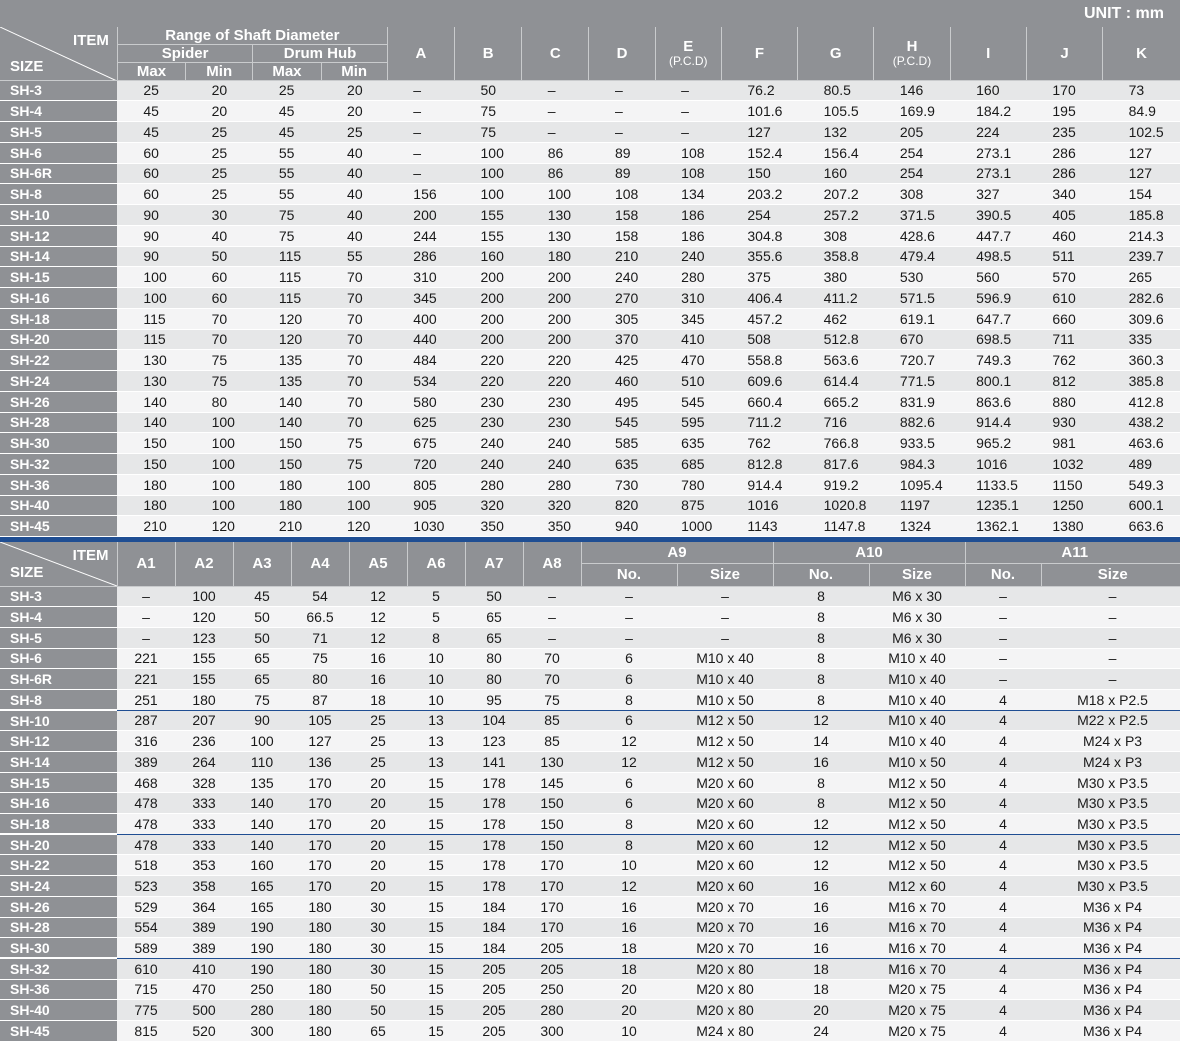 The image size is (1180, 1042). What do you see at coordinates (988, 423) in the screenshot?
I see `table-cell: 914.4` at bounding box center [988, 423].